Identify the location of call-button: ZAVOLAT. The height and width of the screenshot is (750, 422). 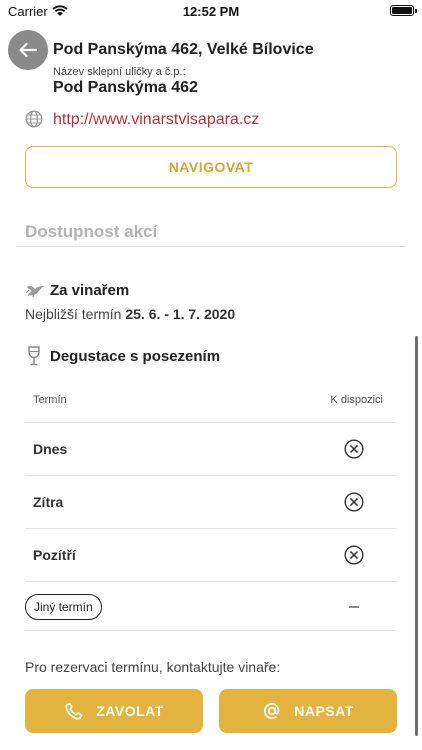
(114, 711).